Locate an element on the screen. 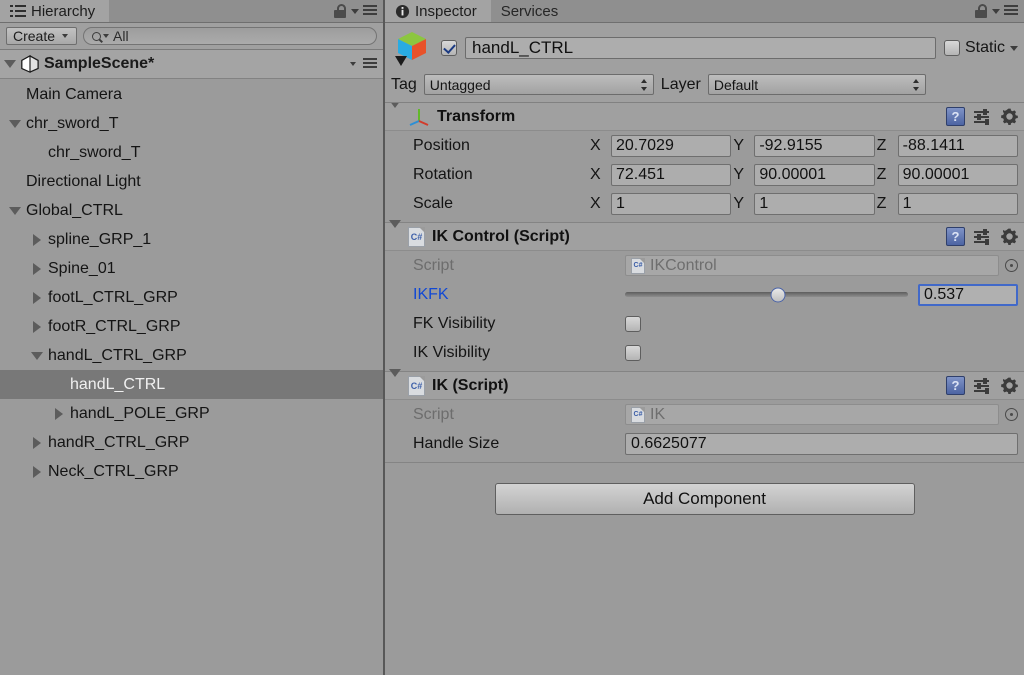  vector3-input-y: 90.00001 is located at coordinates (814, 174).